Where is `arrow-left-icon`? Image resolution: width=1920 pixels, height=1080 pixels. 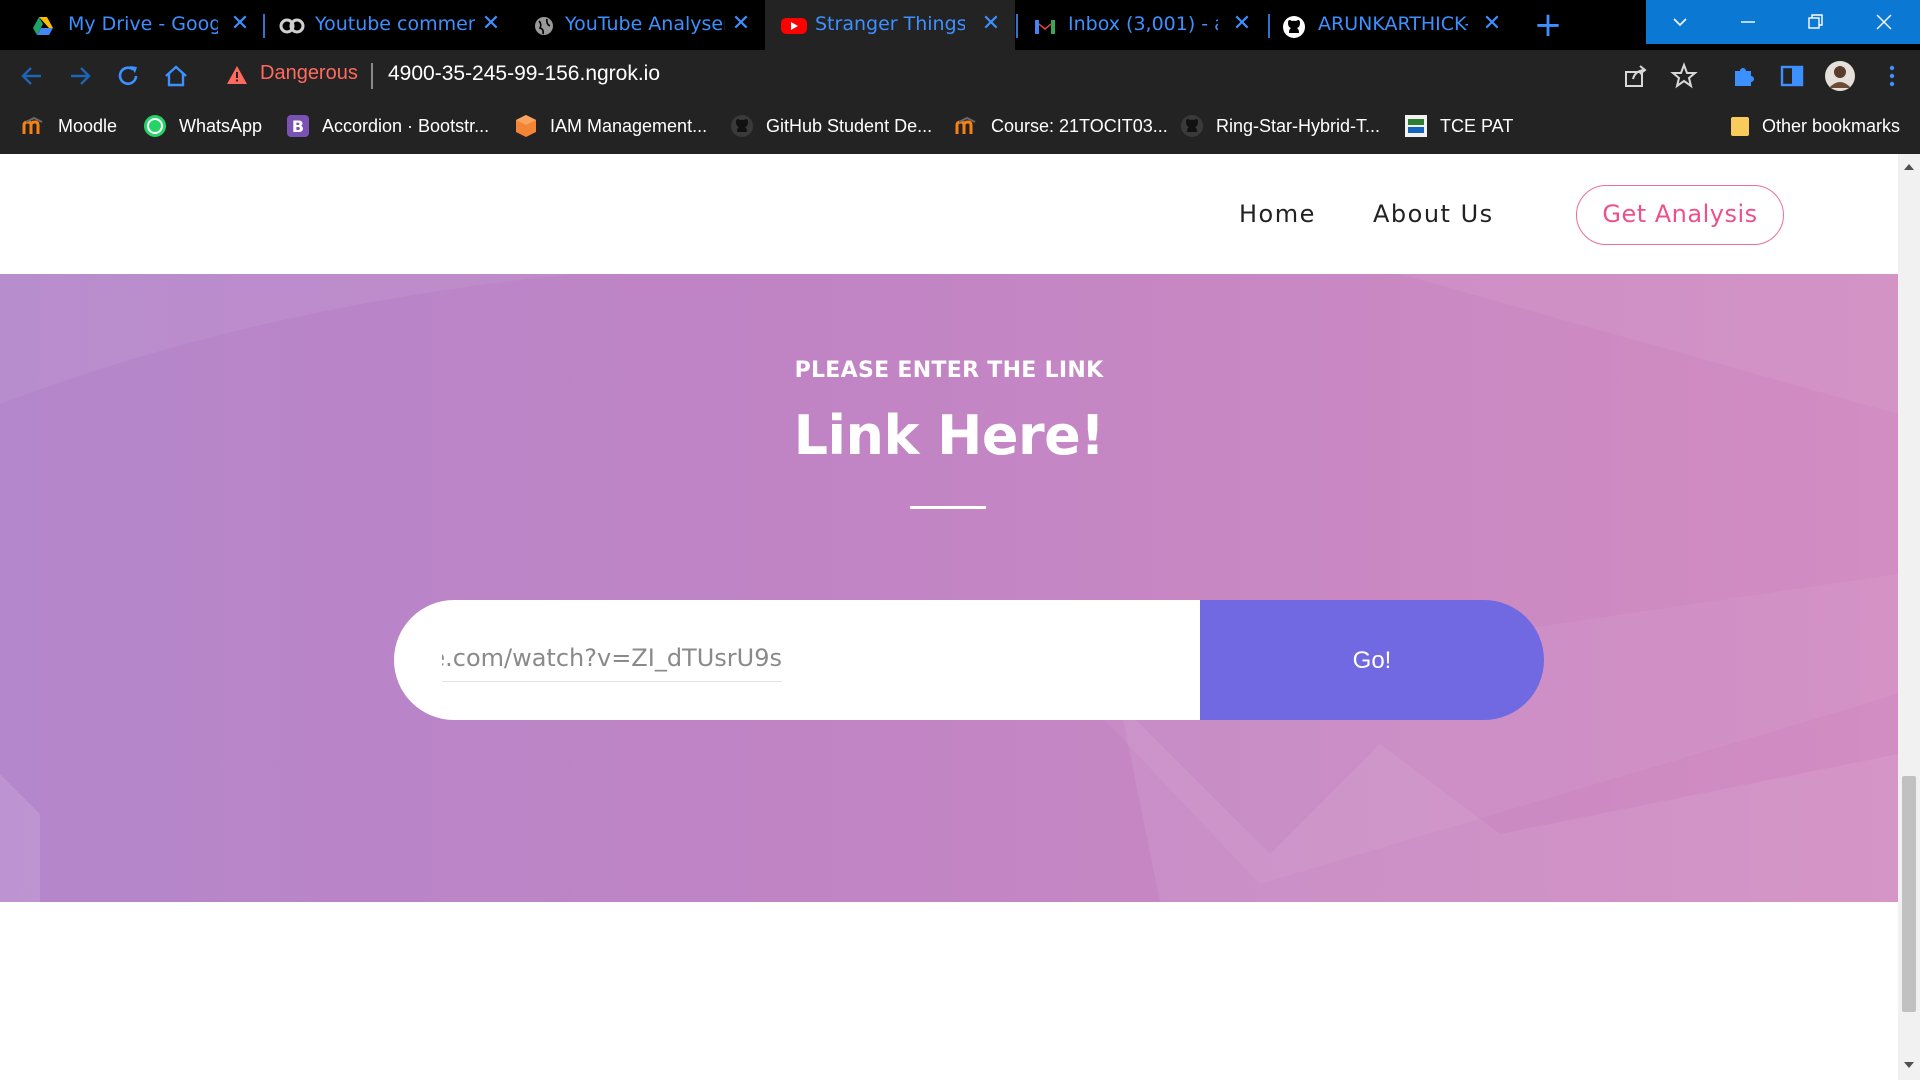
arrow-left-icon is located at coordinates (31, 76).